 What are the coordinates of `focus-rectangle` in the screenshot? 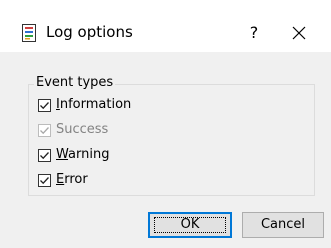 It's located at (190, 225).